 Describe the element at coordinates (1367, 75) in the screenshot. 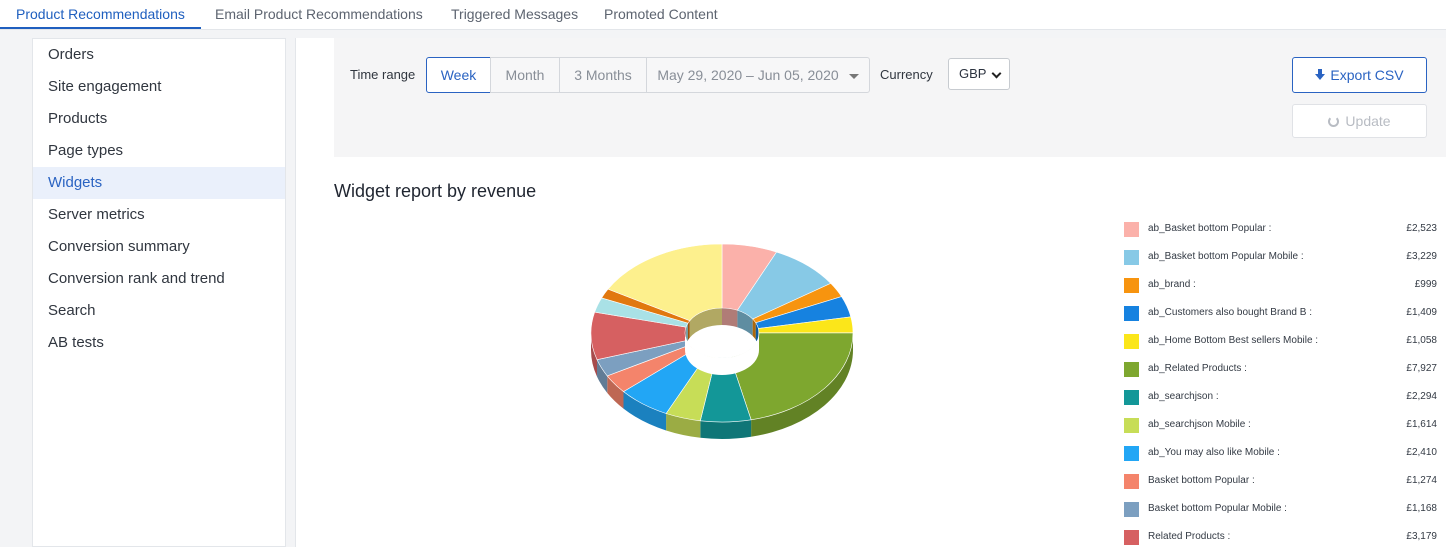

I see `export-csv-label: Export CSV` at that location.